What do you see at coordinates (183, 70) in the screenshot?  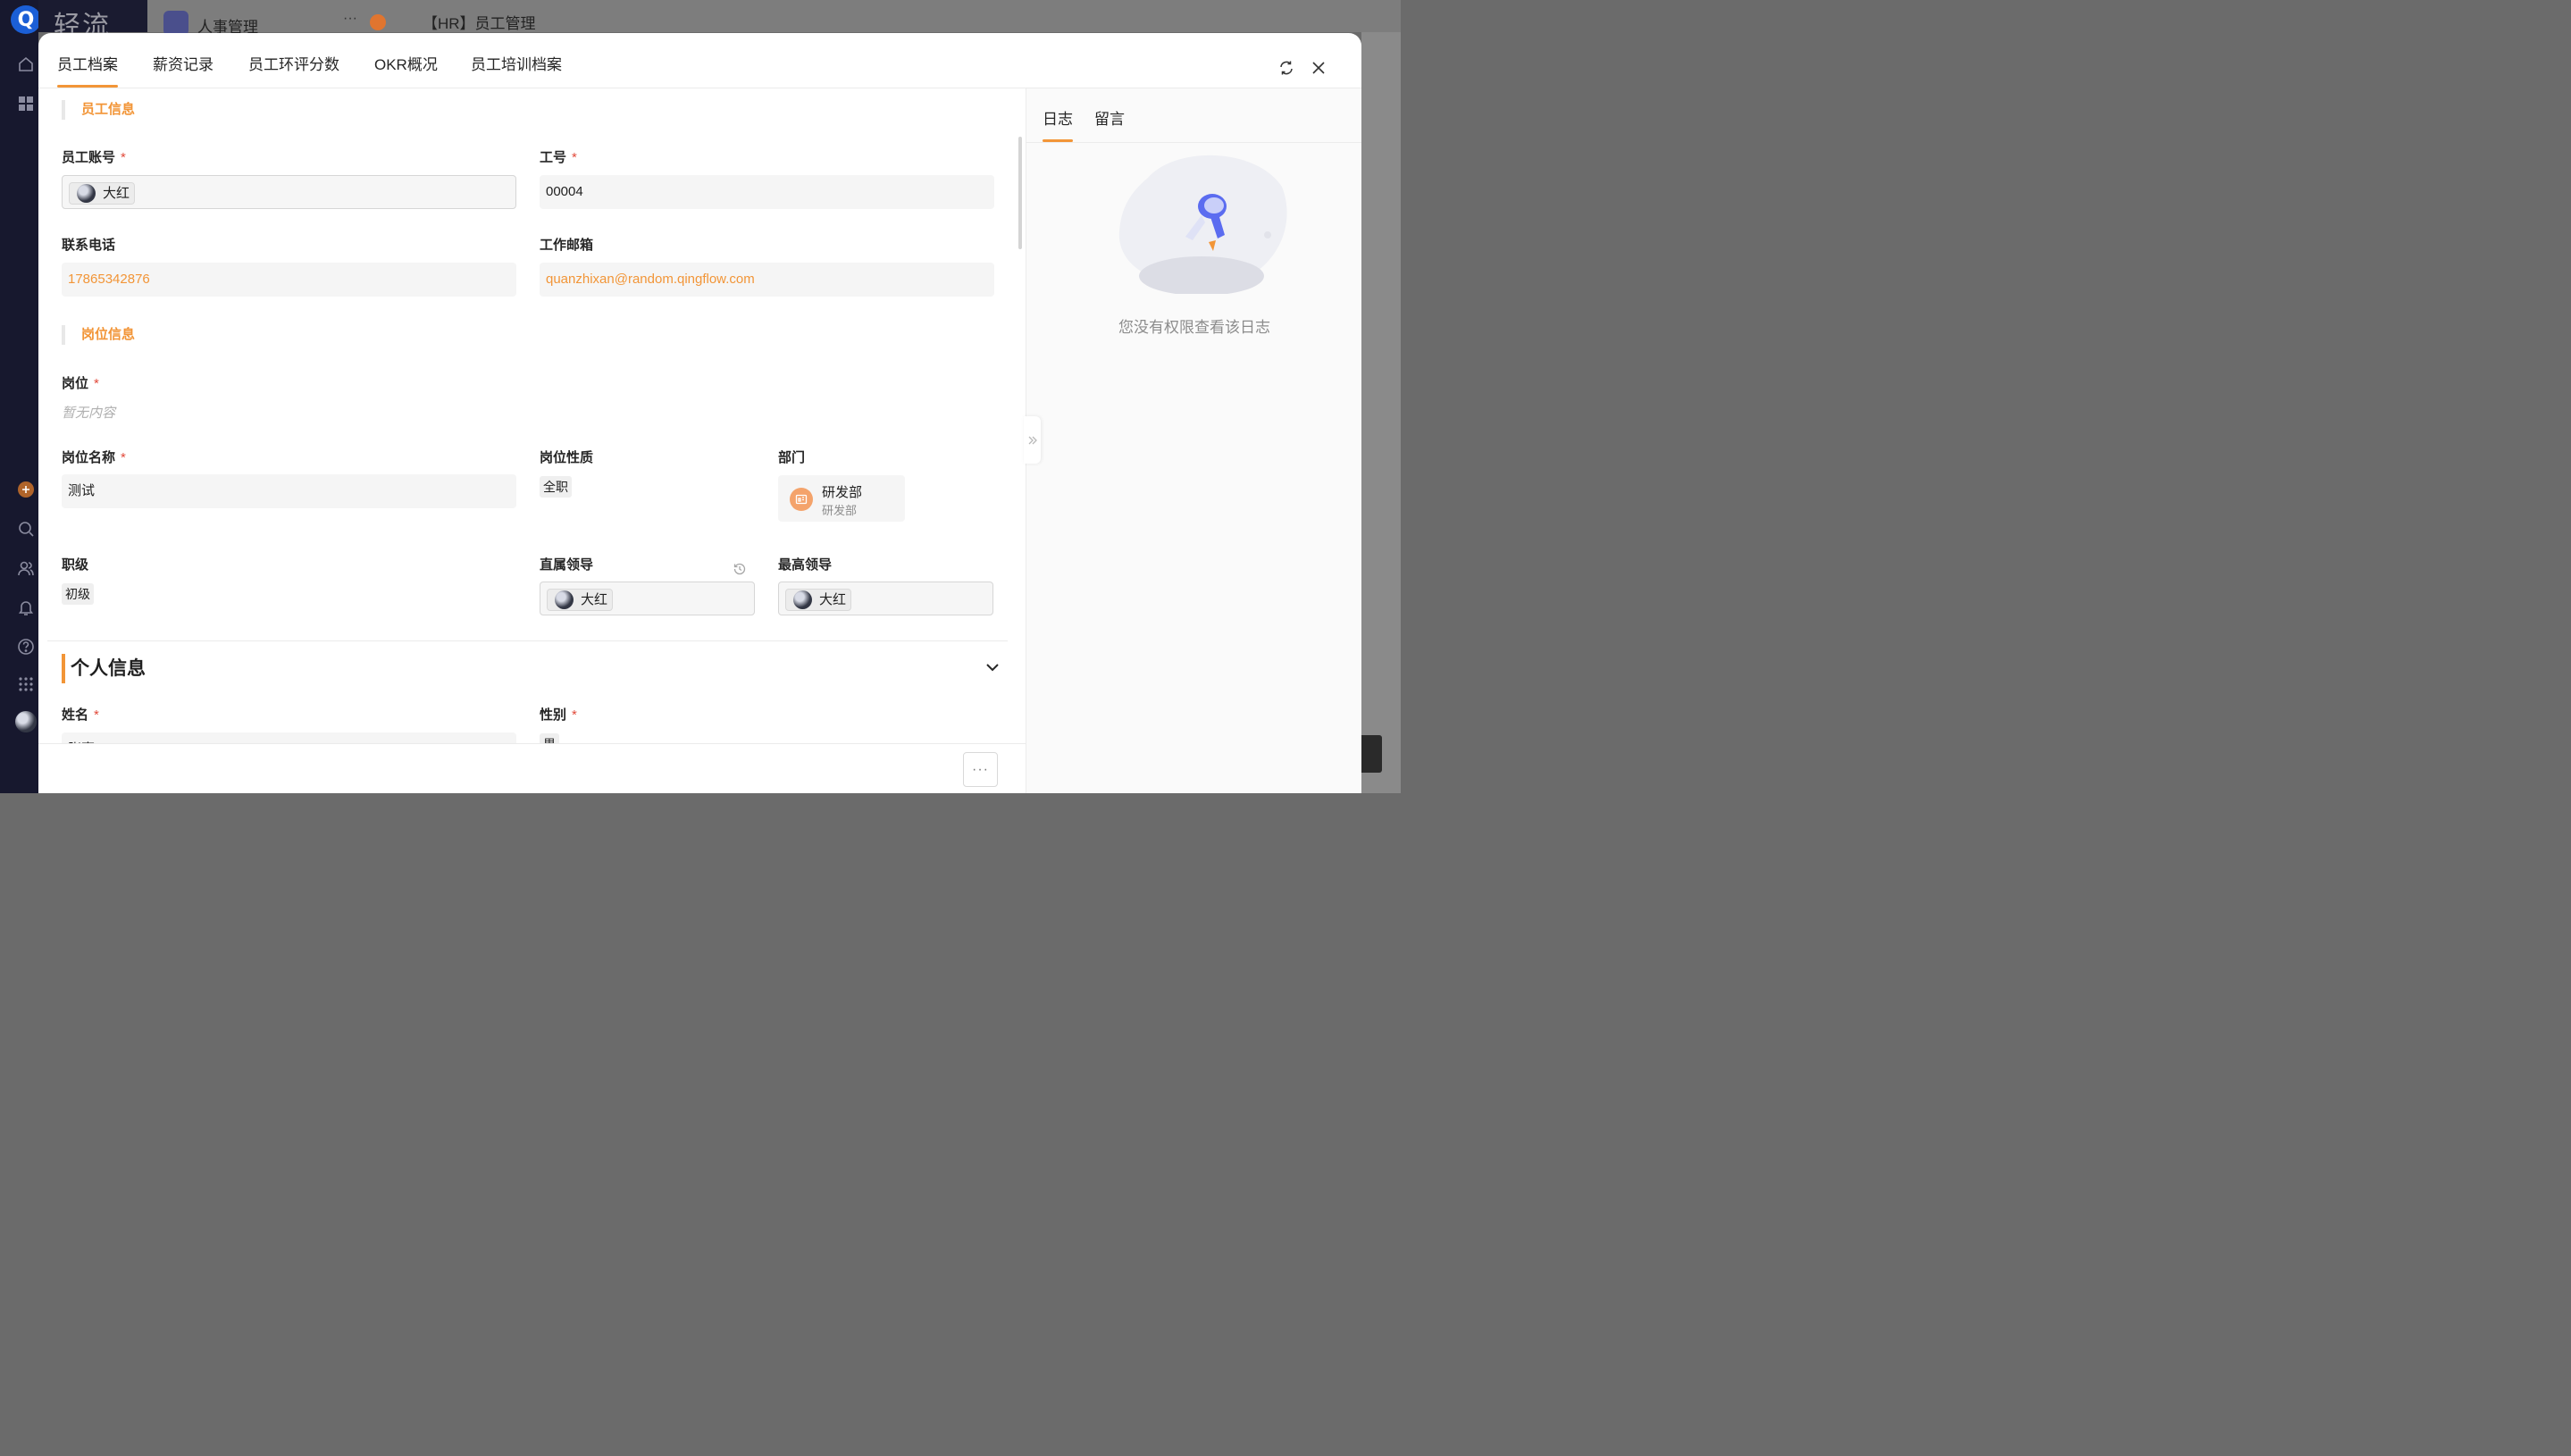 I see `tab-salary-records: 薪资记录` at bounding box center [183, 70].